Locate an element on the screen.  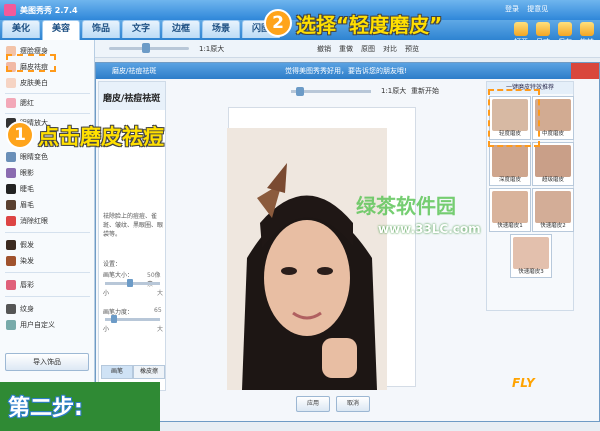
step-1-badge: 1 is located at coordinates (20, 135).